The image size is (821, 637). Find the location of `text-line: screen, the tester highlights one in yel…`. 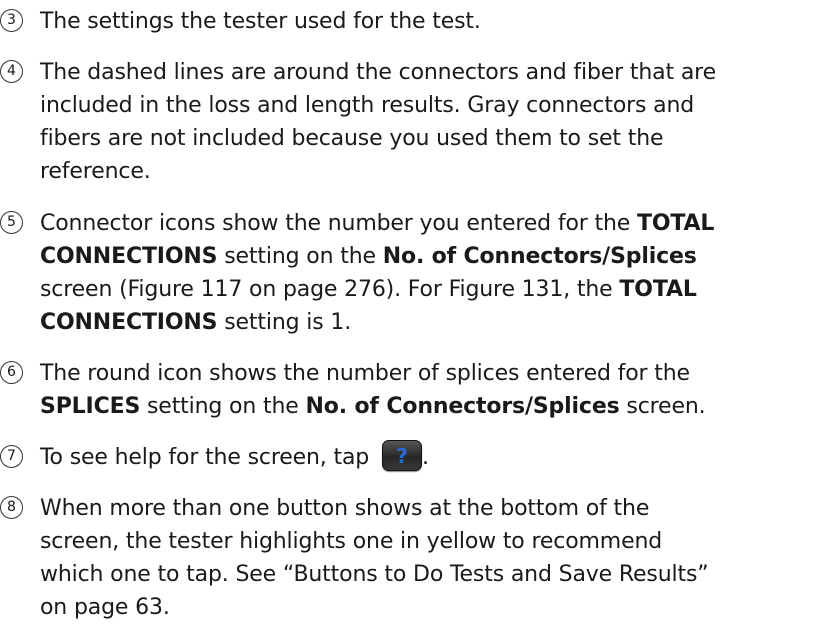

text-line: screen, the tester highlights one in yel… is located at coordinates (429, 541).